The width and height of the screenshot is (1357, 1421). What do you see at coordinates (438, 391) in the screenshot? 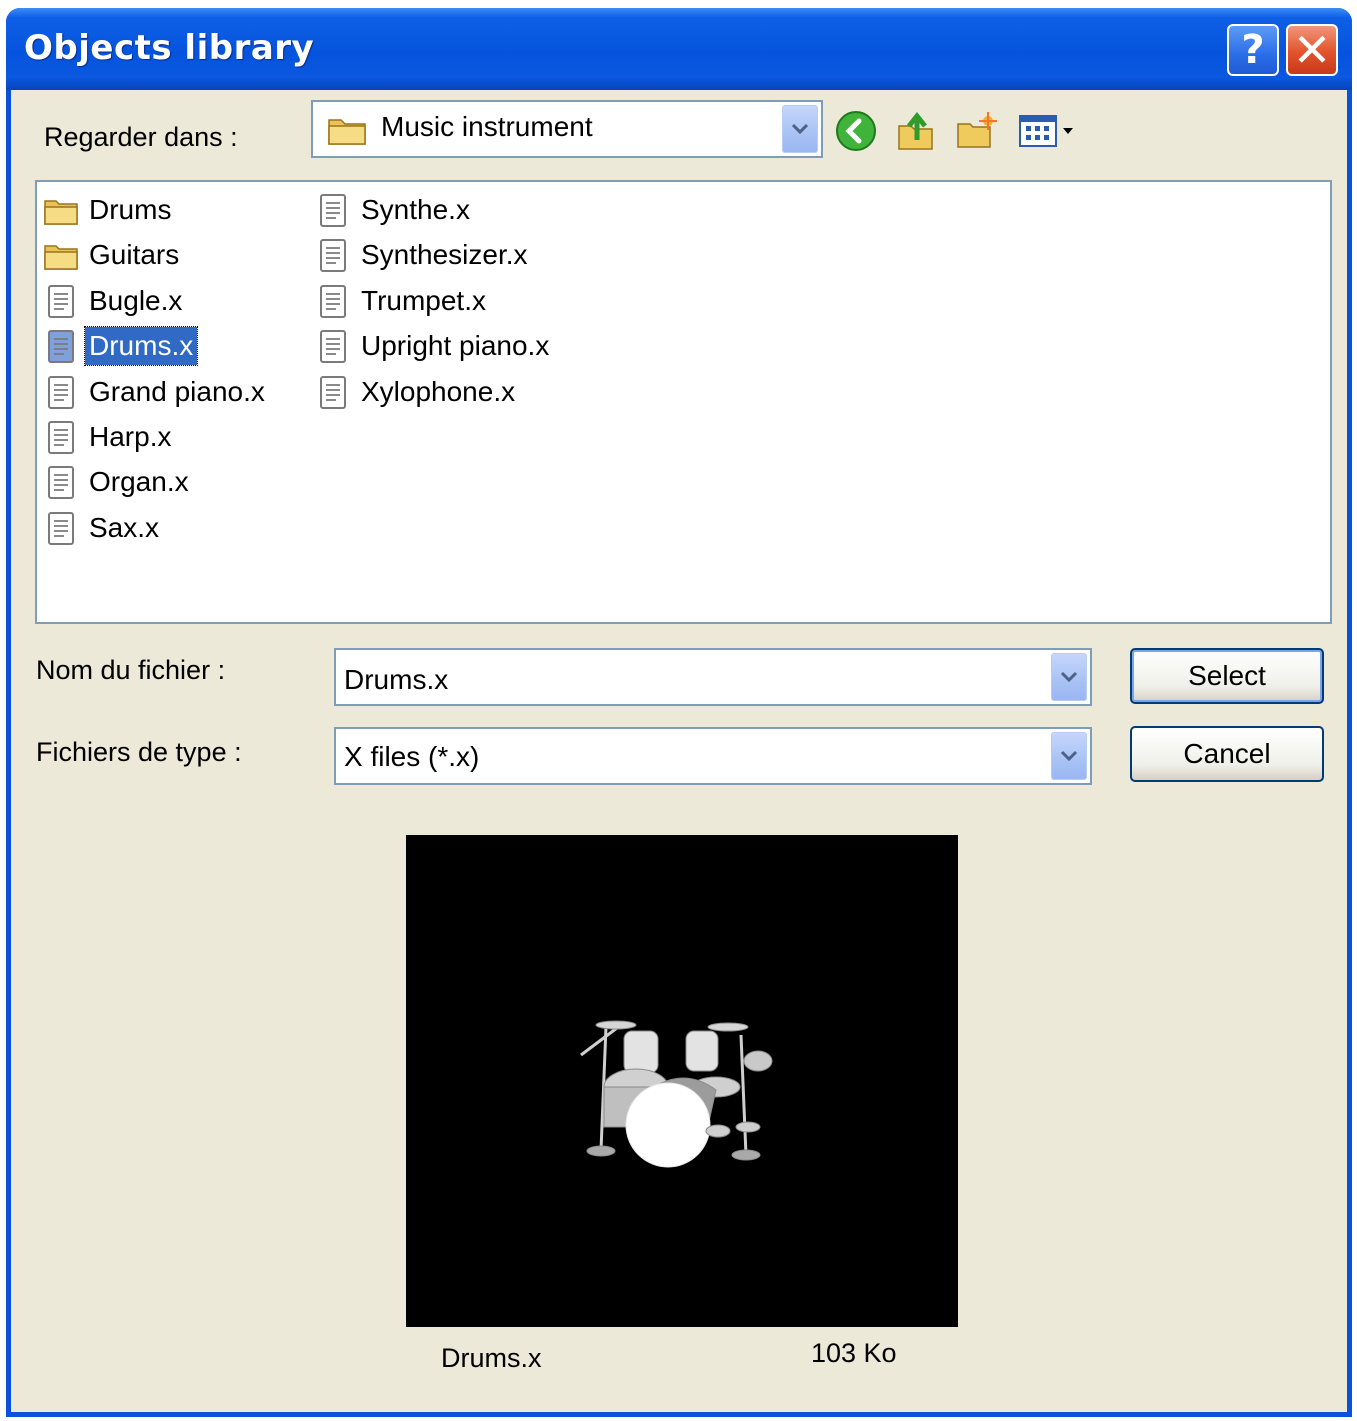
I see `file-item-label: Xylophone.x` at bounding box center [438, 391].